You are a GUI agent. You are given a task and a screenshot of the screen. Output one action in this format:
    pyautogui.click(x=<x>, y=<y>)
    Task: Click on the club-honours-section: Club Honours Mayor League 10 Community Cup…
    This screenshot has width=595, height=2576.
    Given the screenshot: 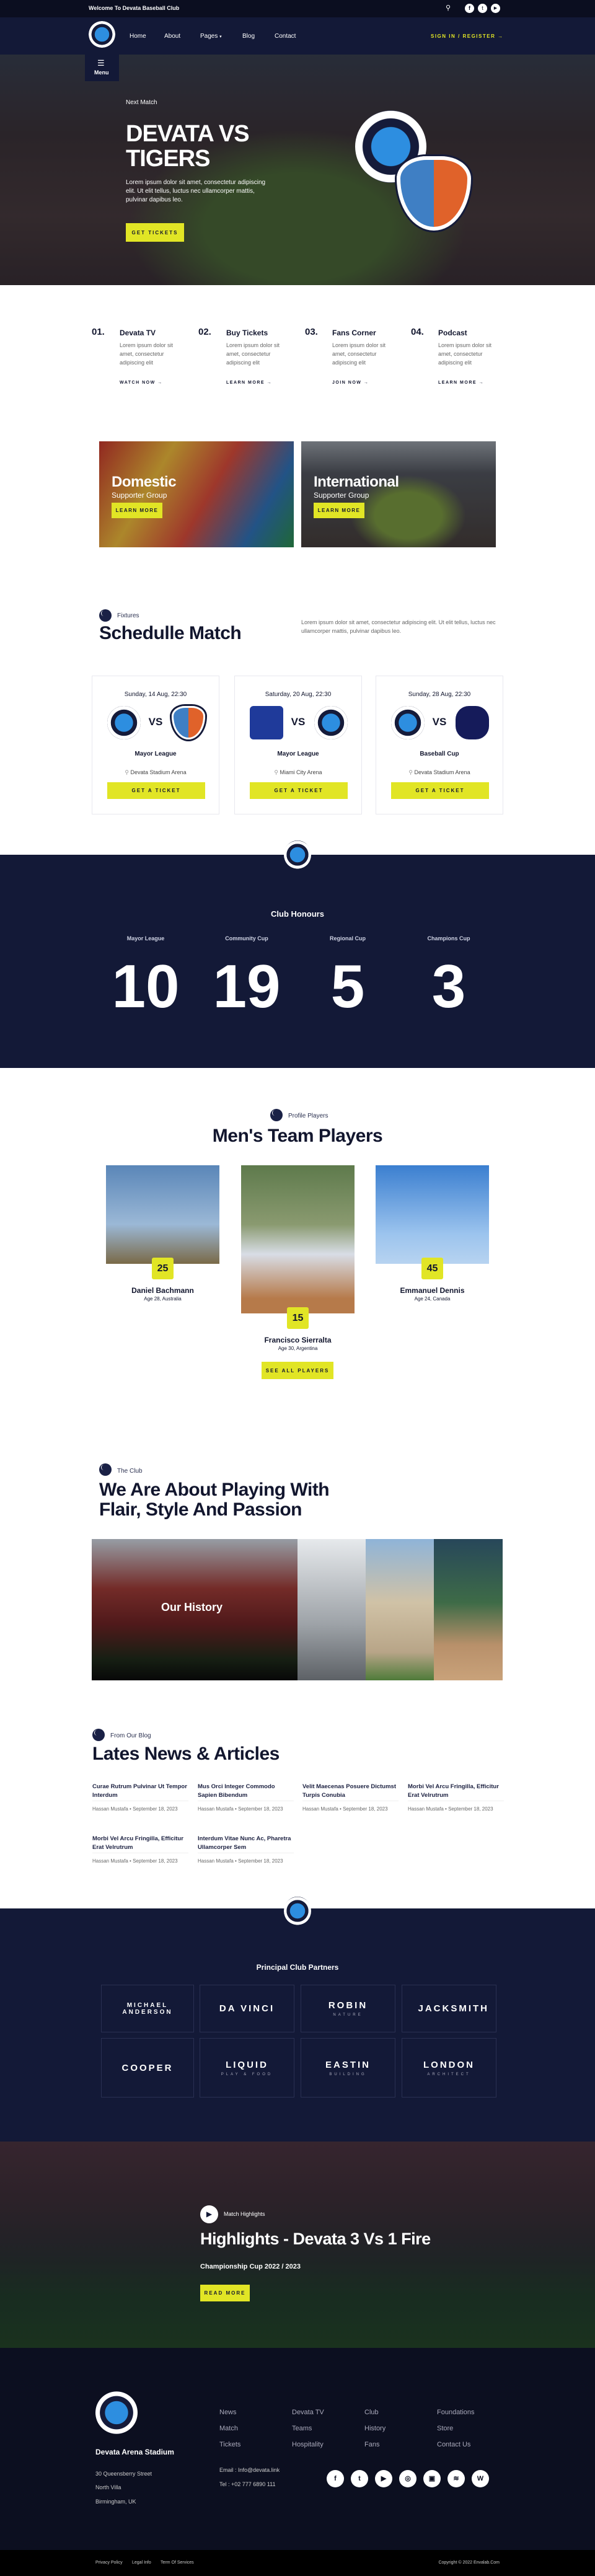 What is the action you would take?
    pyautogui.click(x=297, y=961)
    